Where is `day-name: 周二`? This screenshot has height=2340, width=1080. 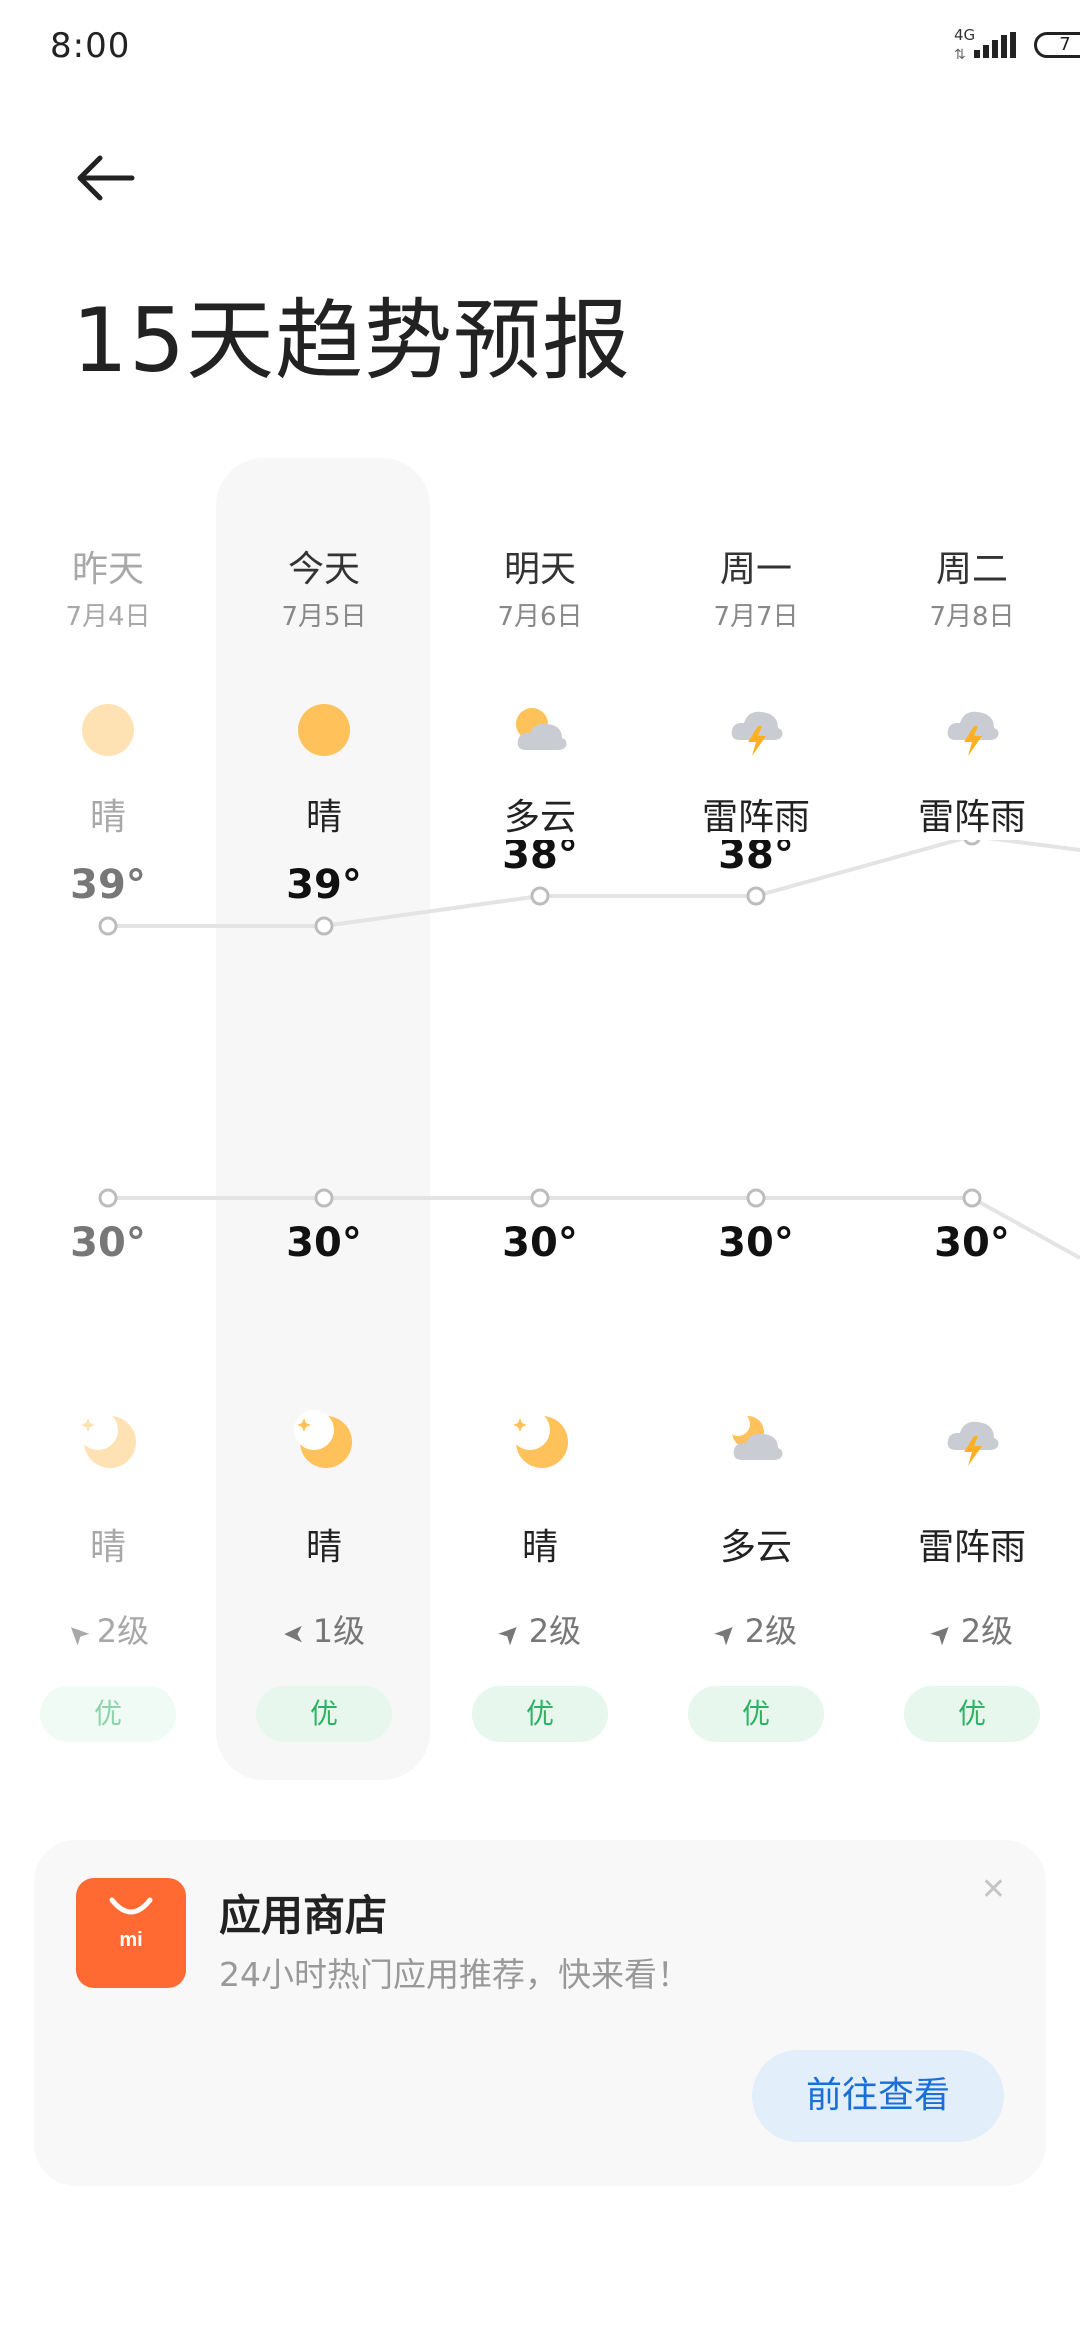 day-name: 周二 is located at coordinates (971, 569).